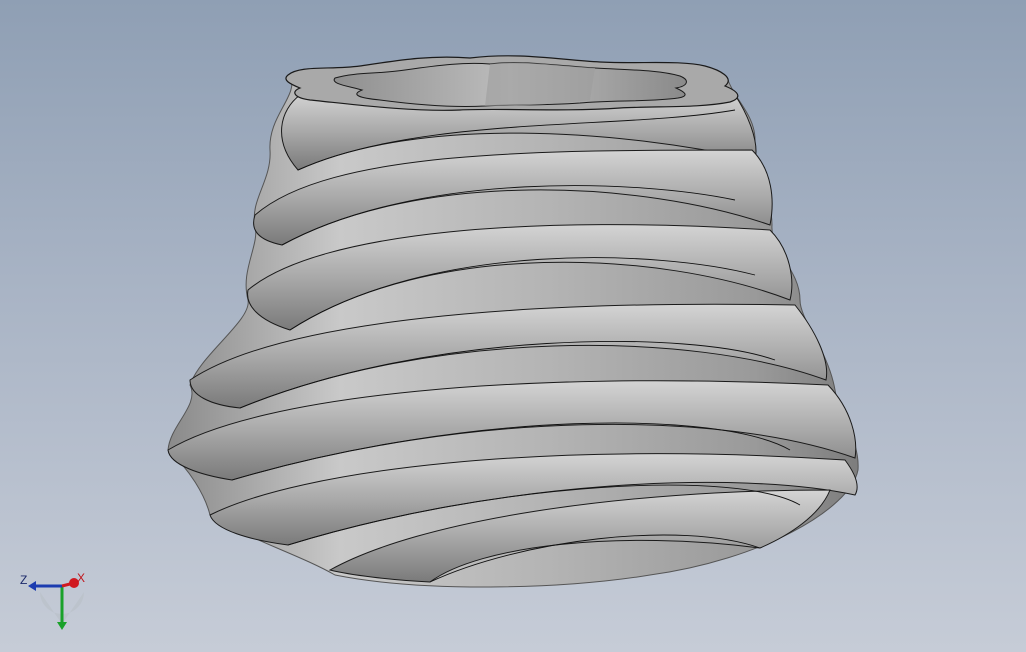 The image size is (1026, 652). What do you see at coordinates (81, 578) in the screenshot?
I see `x-axis-label: X` at bounding box center [81, 578].